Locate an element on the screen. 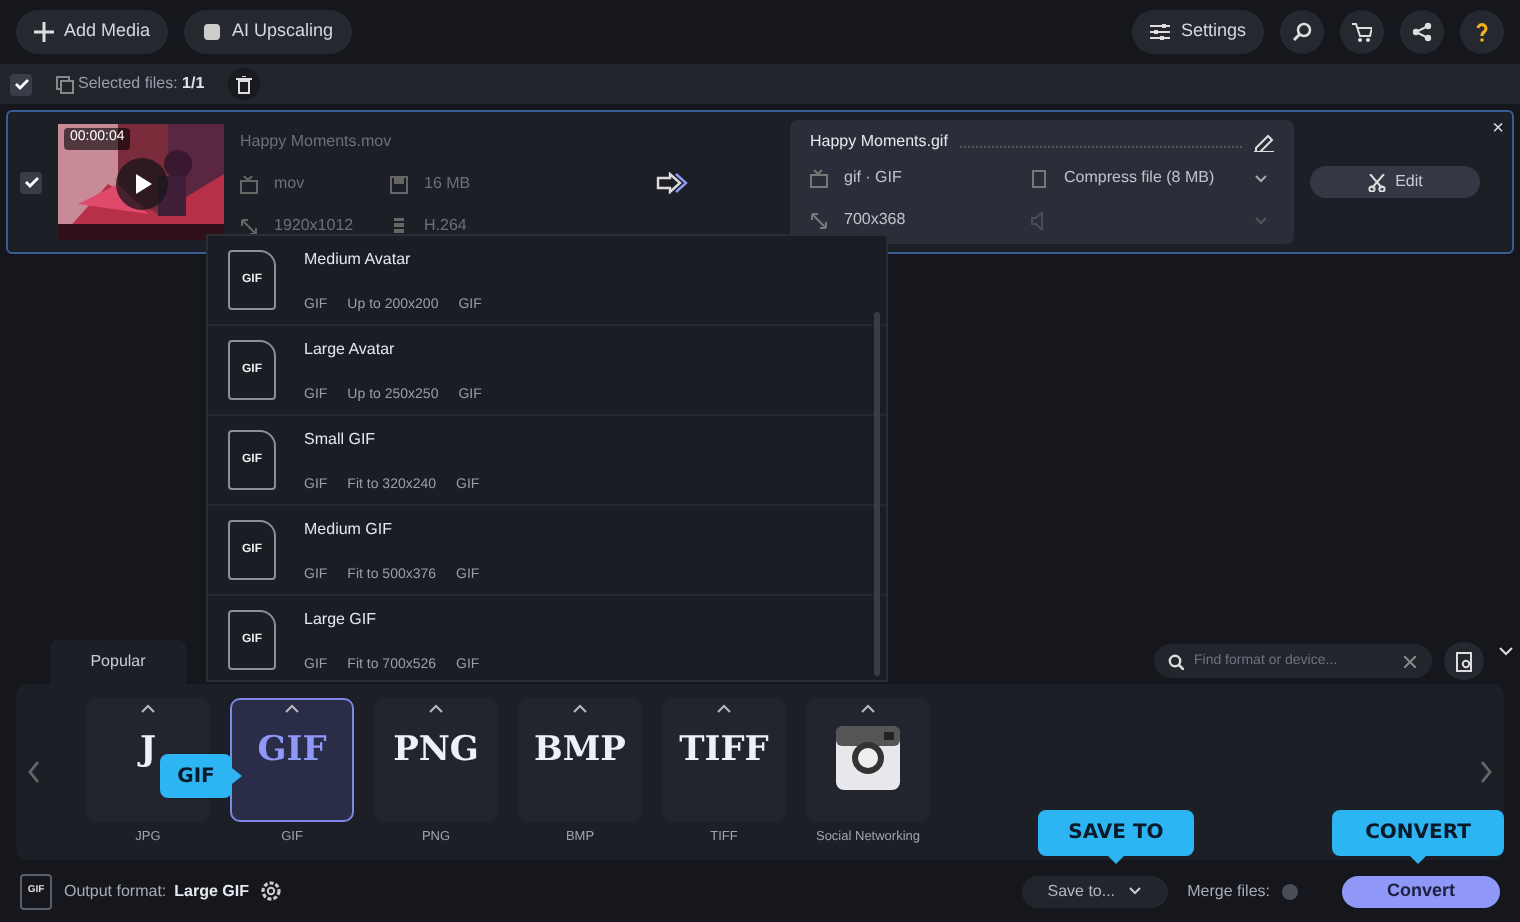  delete-button is located at coordinates (244, 84).